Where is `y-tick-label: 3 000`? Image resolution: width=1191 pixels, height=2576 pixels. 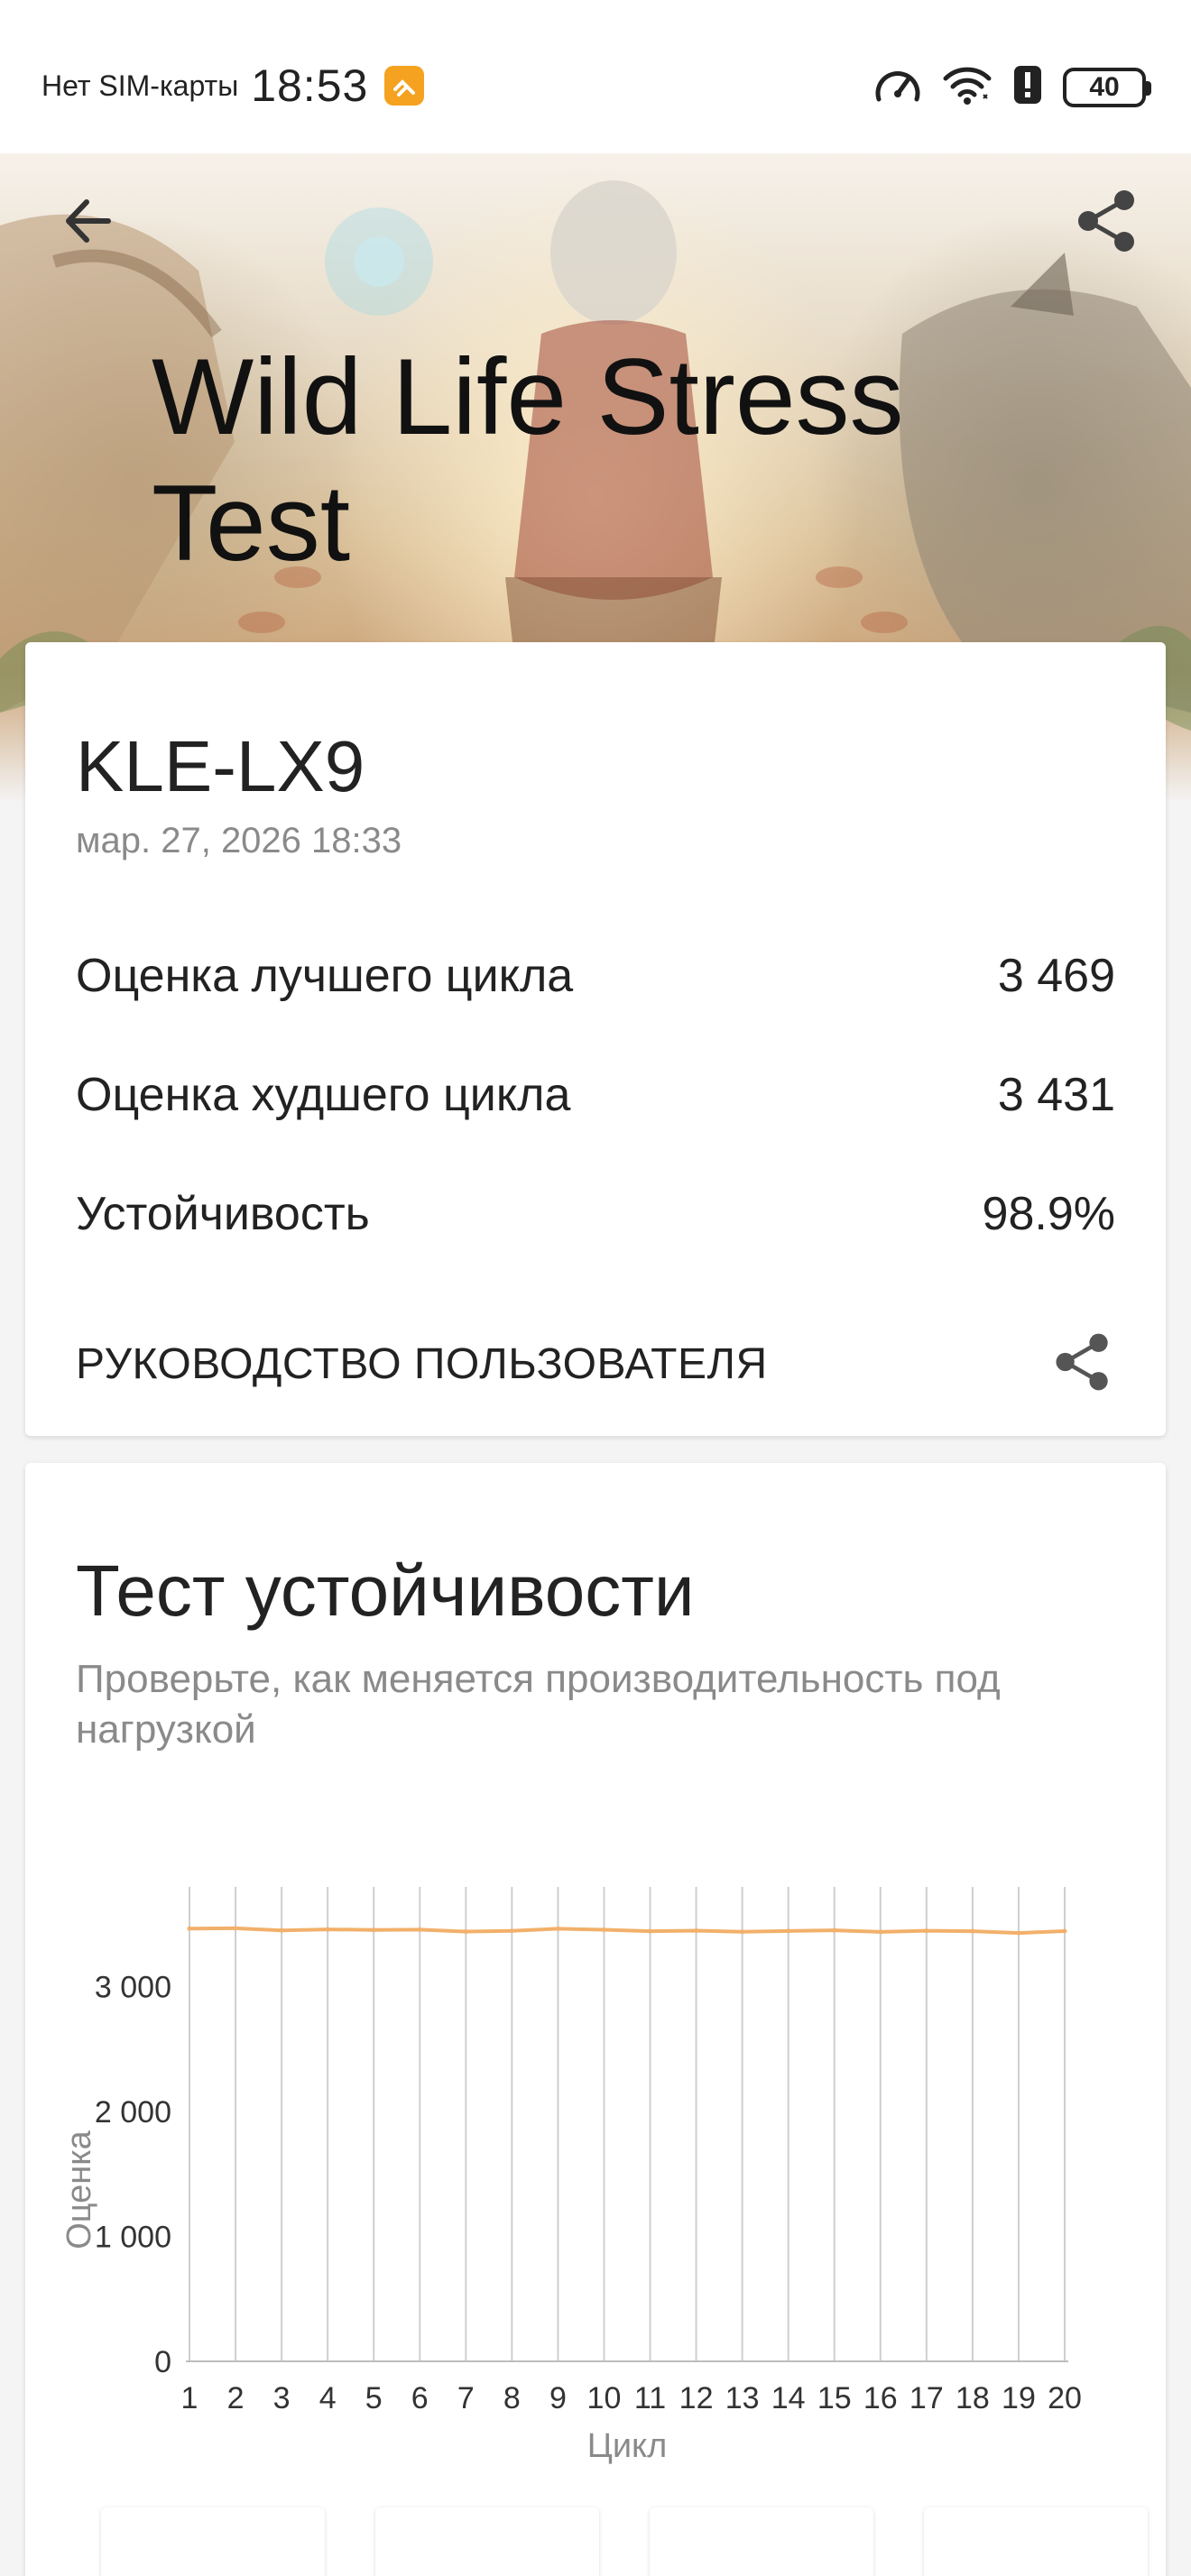
y-tick-label: 3 000 is located at coordinates (133, 1988).